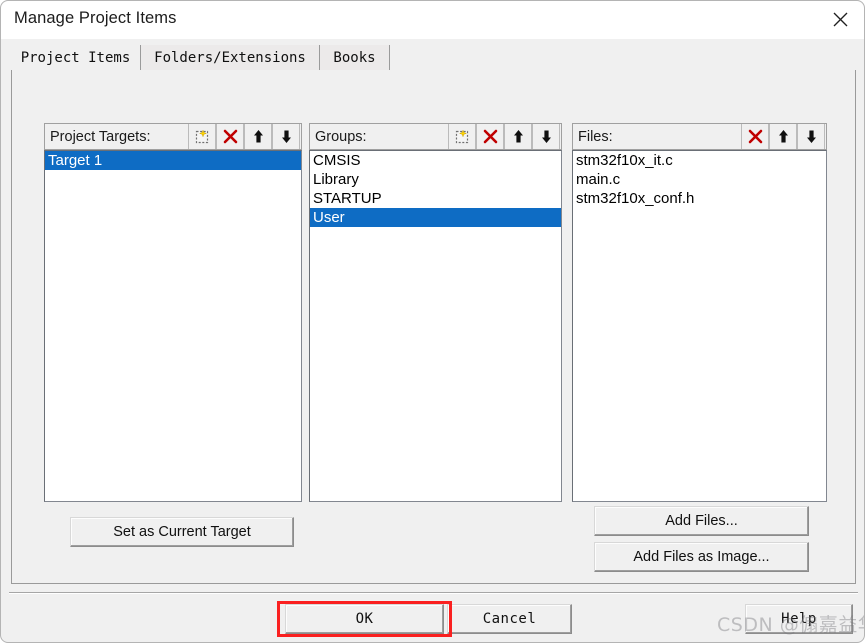 This screenshot has height=643, width=865. Describe the element at coordinates (435, 136) in the screenshot. I see `groups-header: Groups:` at that location.